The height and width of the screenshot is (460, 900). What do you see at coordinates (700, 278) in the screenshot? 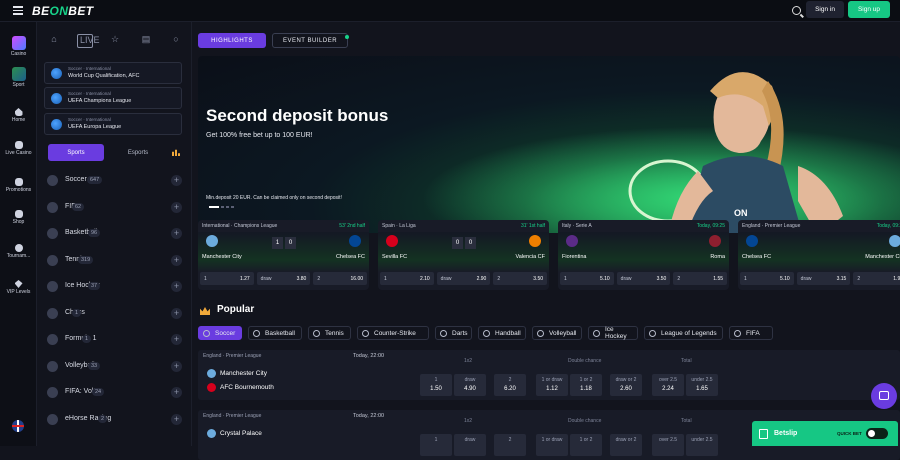
I see `odd-away: 2 1.55` at bounding box center [700, 278].